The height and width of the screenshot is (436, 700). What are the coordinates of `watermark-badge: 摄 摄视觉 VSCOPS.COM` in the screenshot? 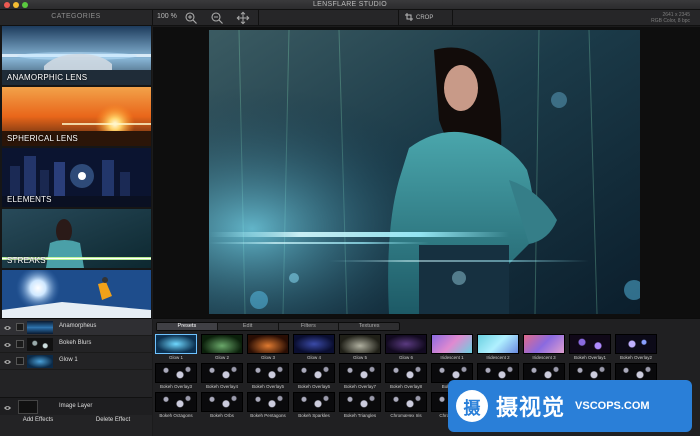 It's located at (570, 406).